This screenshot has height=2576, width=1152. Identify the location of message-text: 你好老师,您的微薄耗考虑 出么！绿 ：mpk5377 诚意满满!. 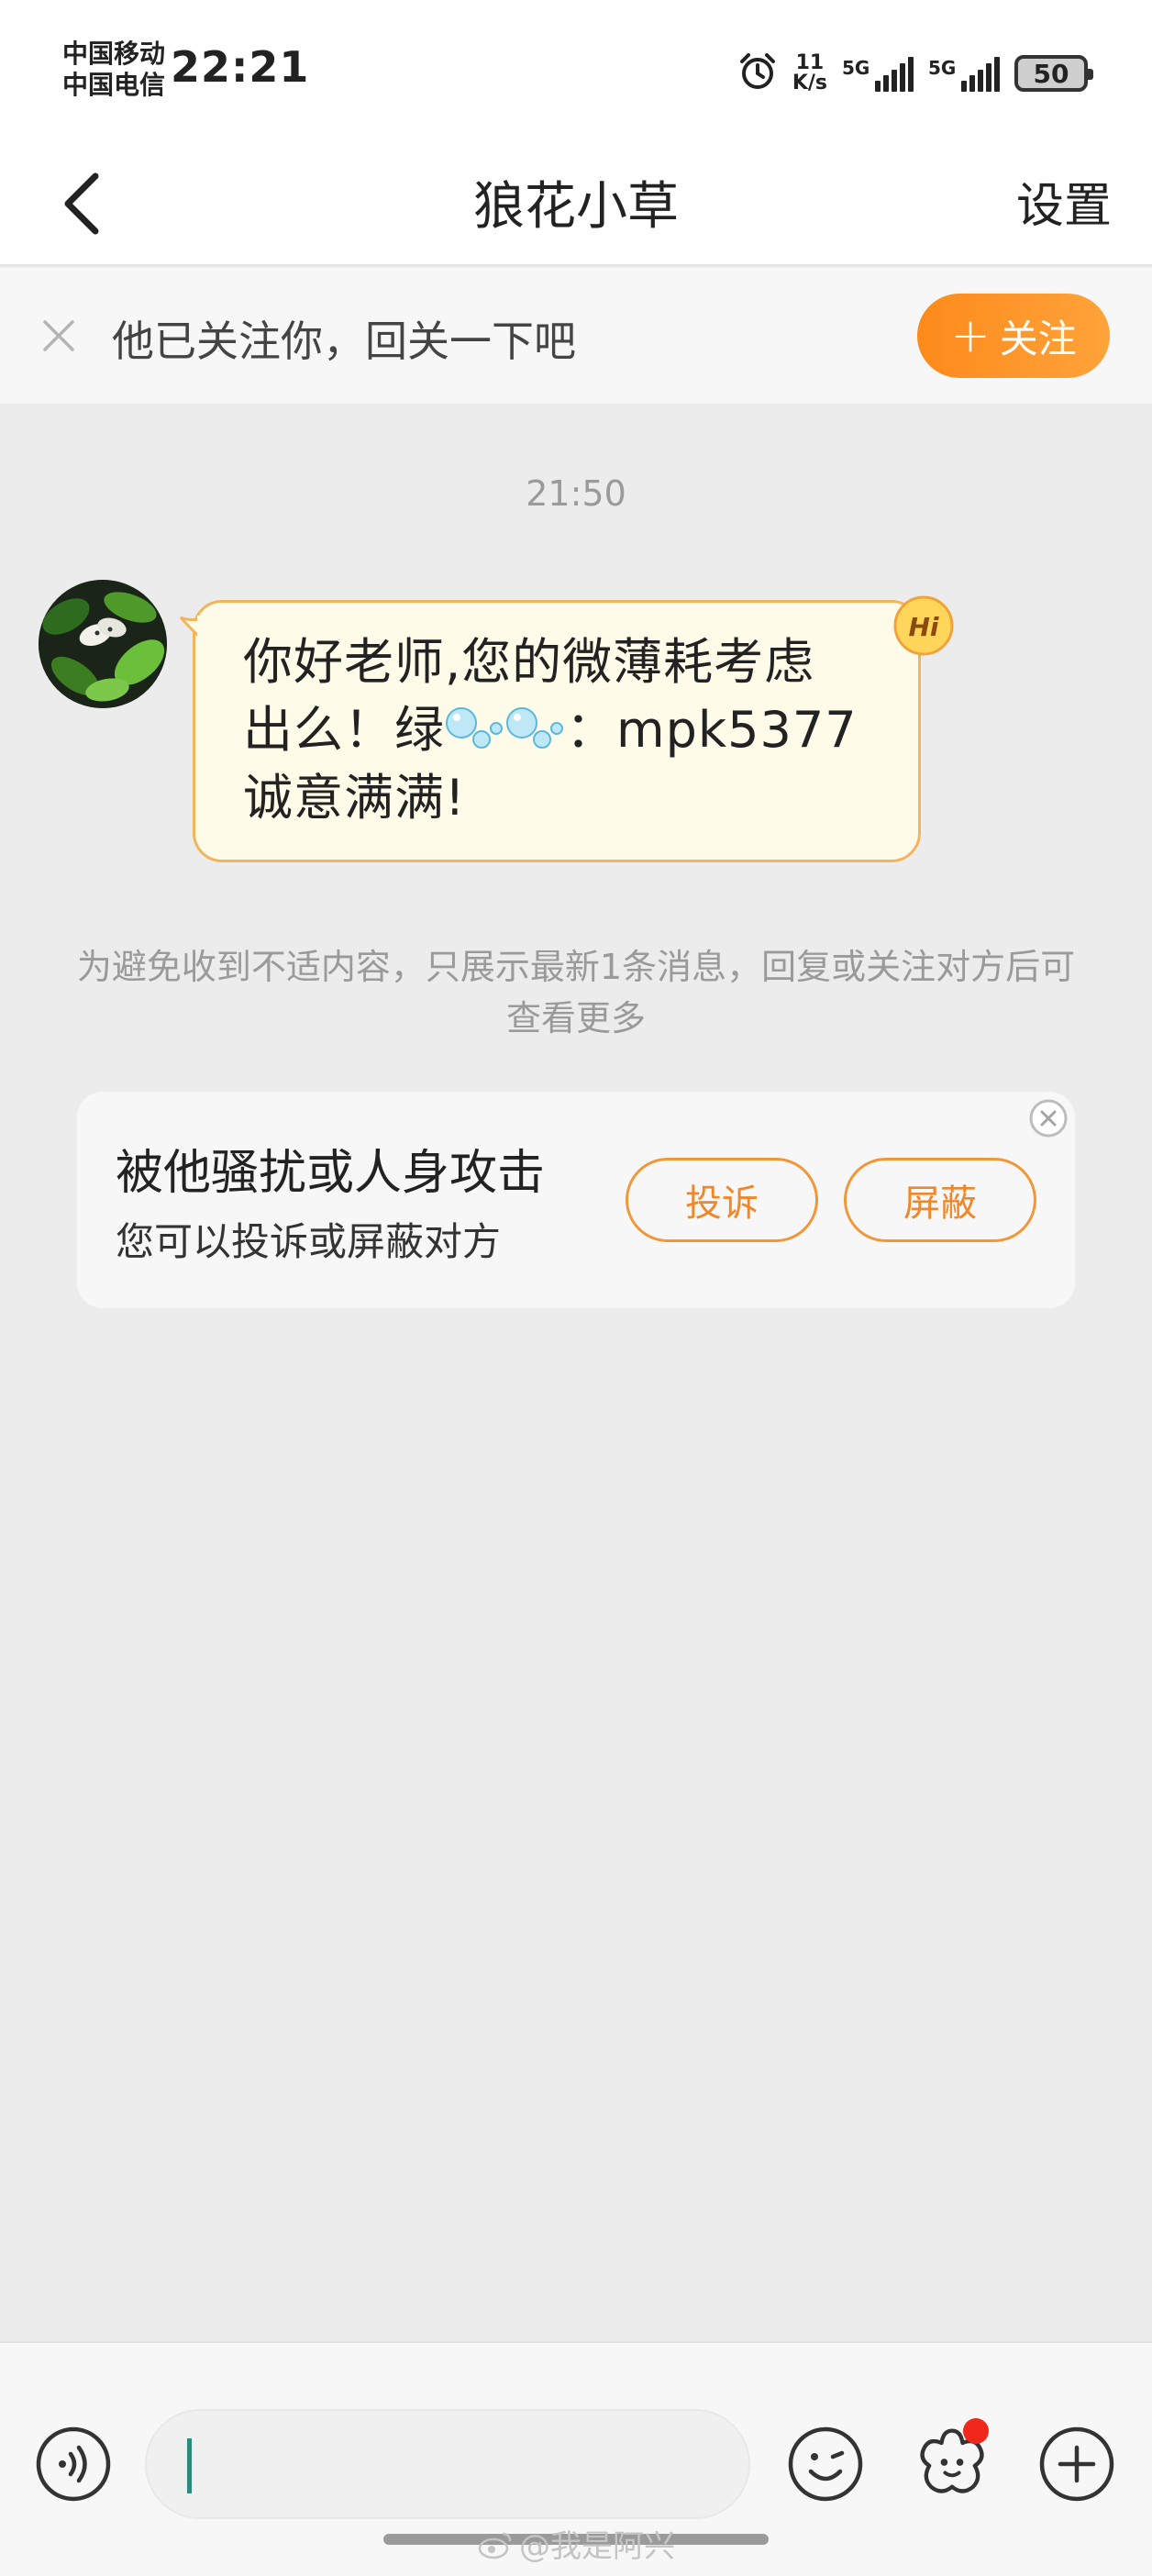
(566, 730).